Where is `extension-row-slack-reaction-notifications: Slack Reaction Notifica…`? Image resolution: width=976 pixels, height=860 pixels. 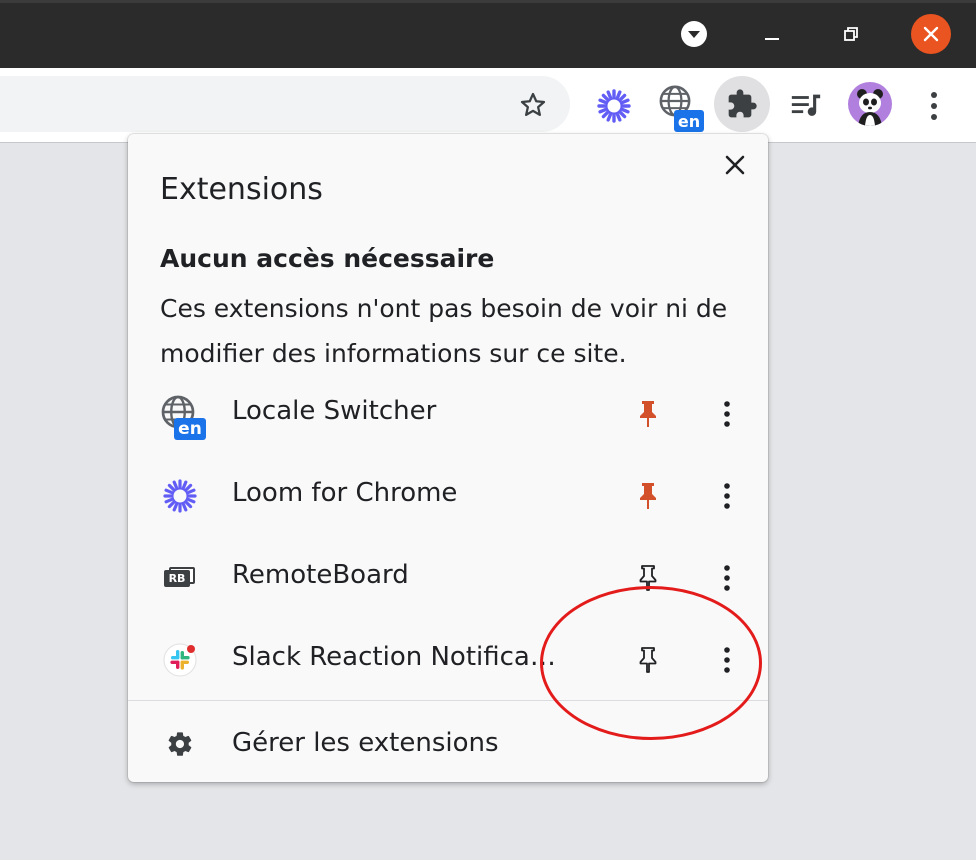 extension-row-slack-reaction-notifications: Slack Reaction Notifica… is located at coordinates (448, 661).